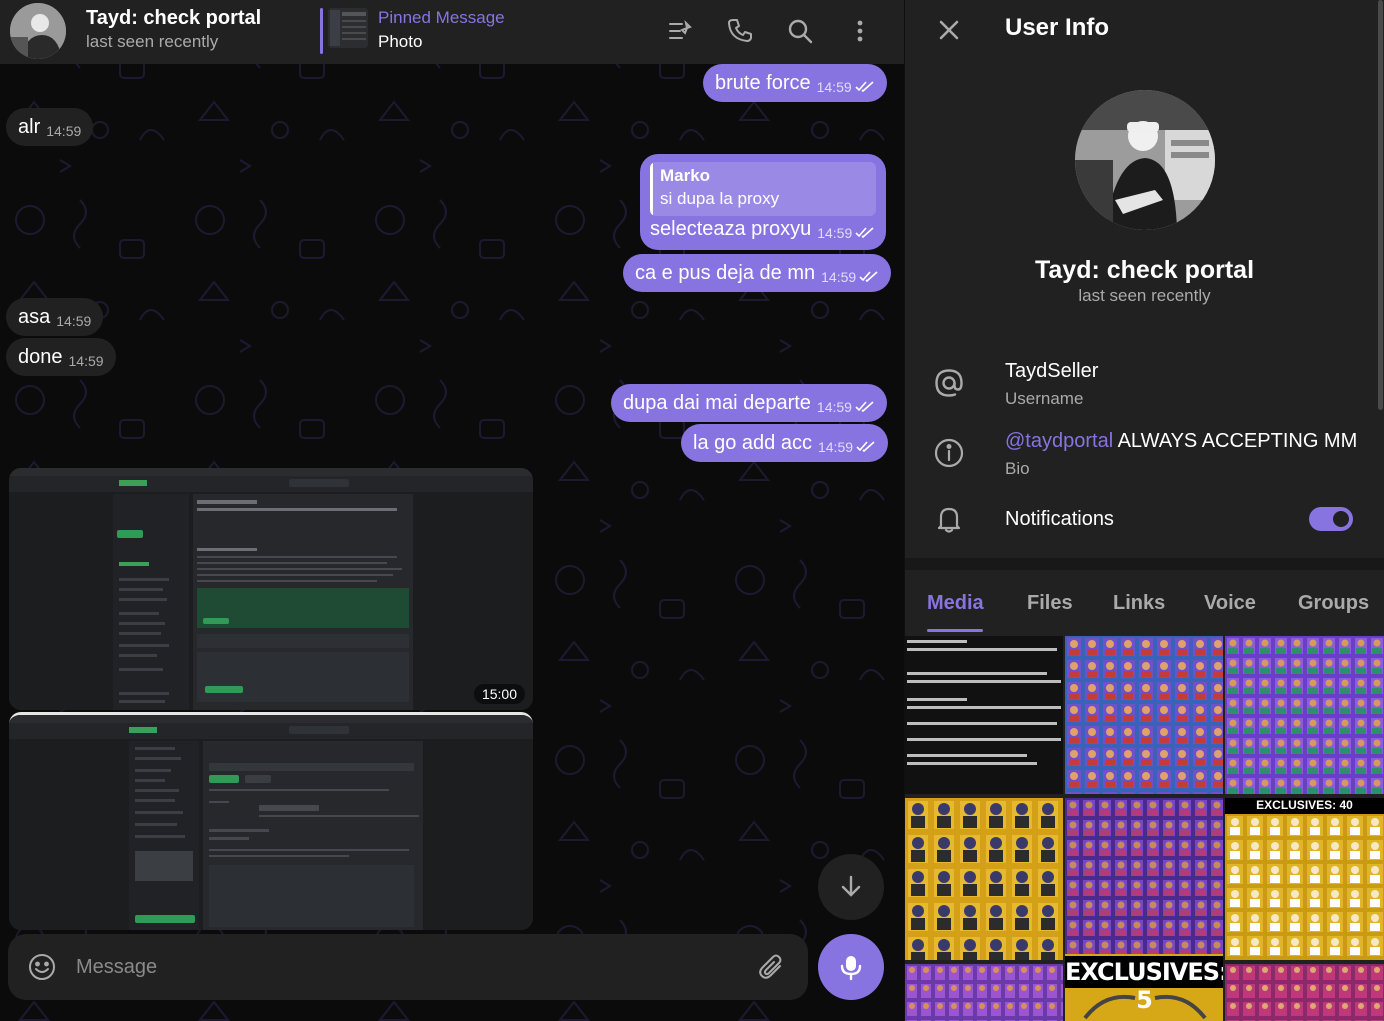 The width and height of the screenshot is (1384, 1021). What do you see at coordinates (1304, 805) in the screenshot?
I see `media-caption: EXCLUSIVES: 40` at bounding box center [1304, 805].